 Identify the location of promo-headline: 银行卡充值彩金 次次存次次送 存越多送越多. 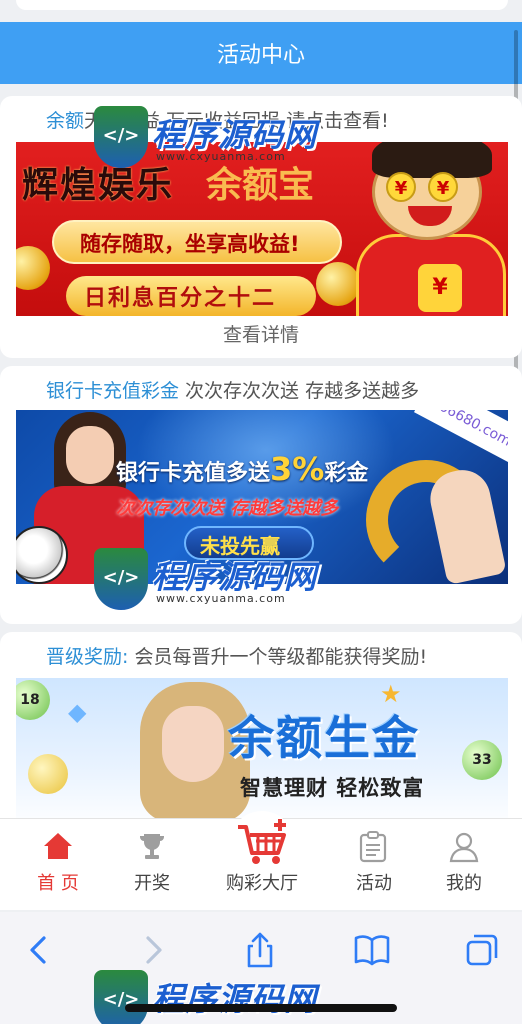
(232, 389).